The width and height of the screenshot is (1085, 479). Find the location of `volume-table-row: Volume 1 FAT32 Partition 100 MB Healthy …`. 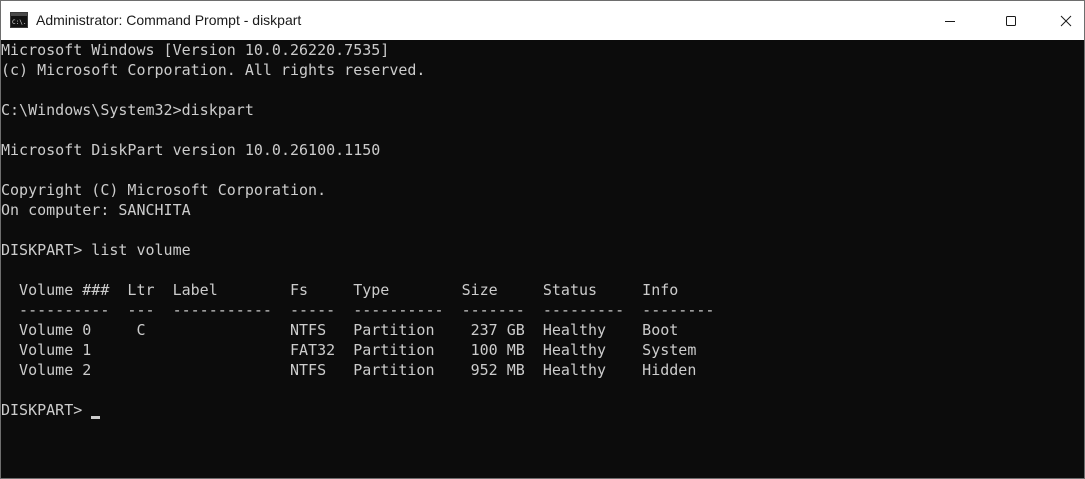

volume-table-row: Volume 1 FAT32 Partition 100 MB Healthy … is located at coordinates (349, 350).